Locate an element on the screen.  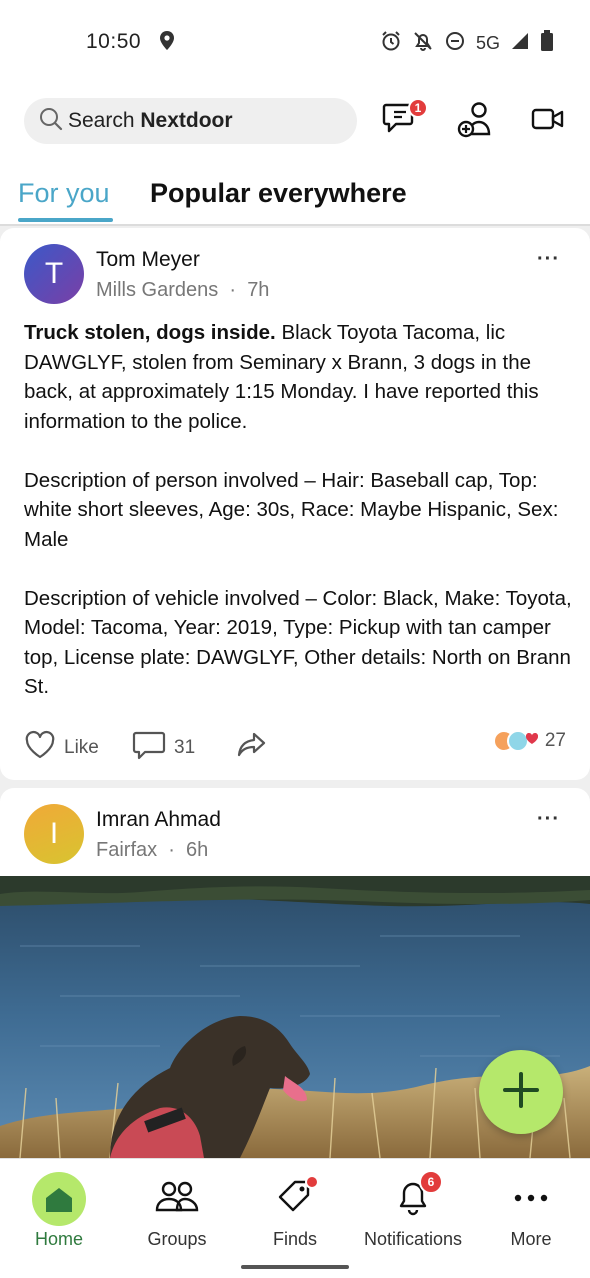
messages-button: 1 is located at coordinates (404, 120).